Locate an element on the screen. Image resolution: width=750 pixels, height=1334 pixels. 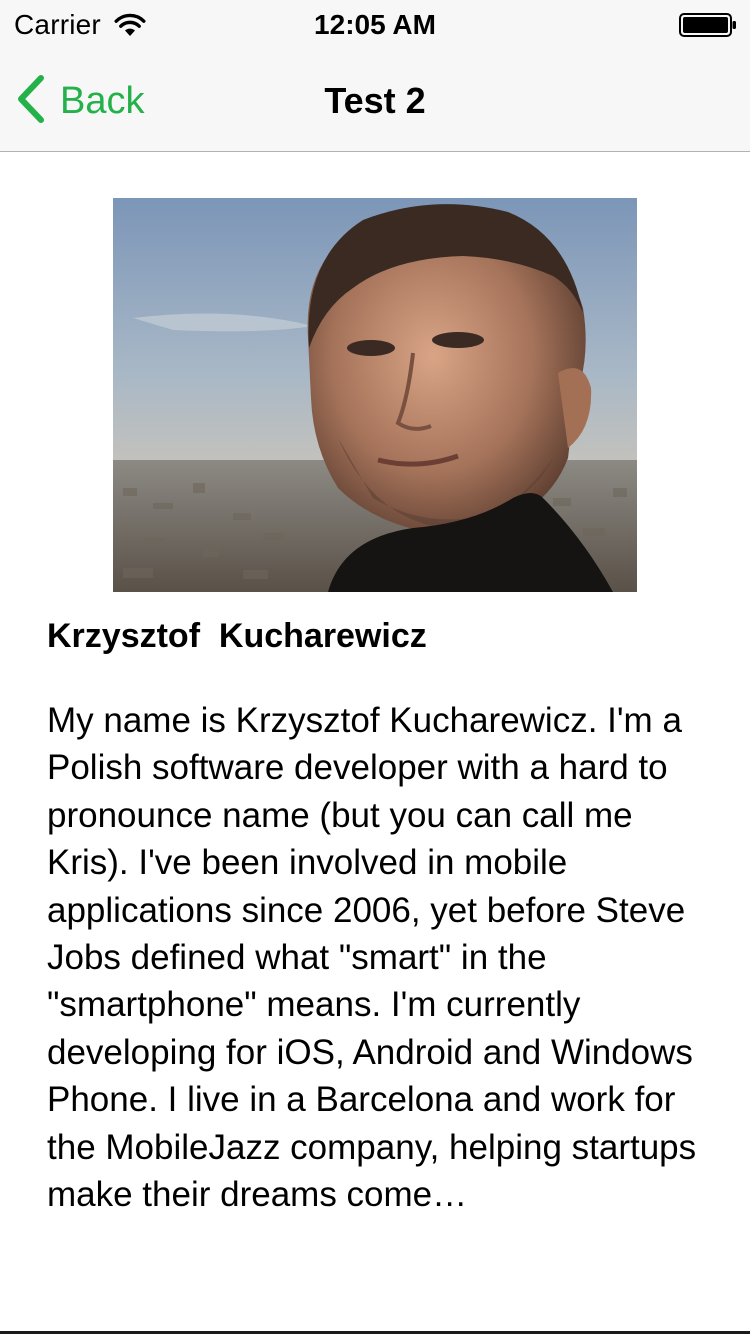
navigation-bar: Back Test 2 is located at coordinates (375, 100).